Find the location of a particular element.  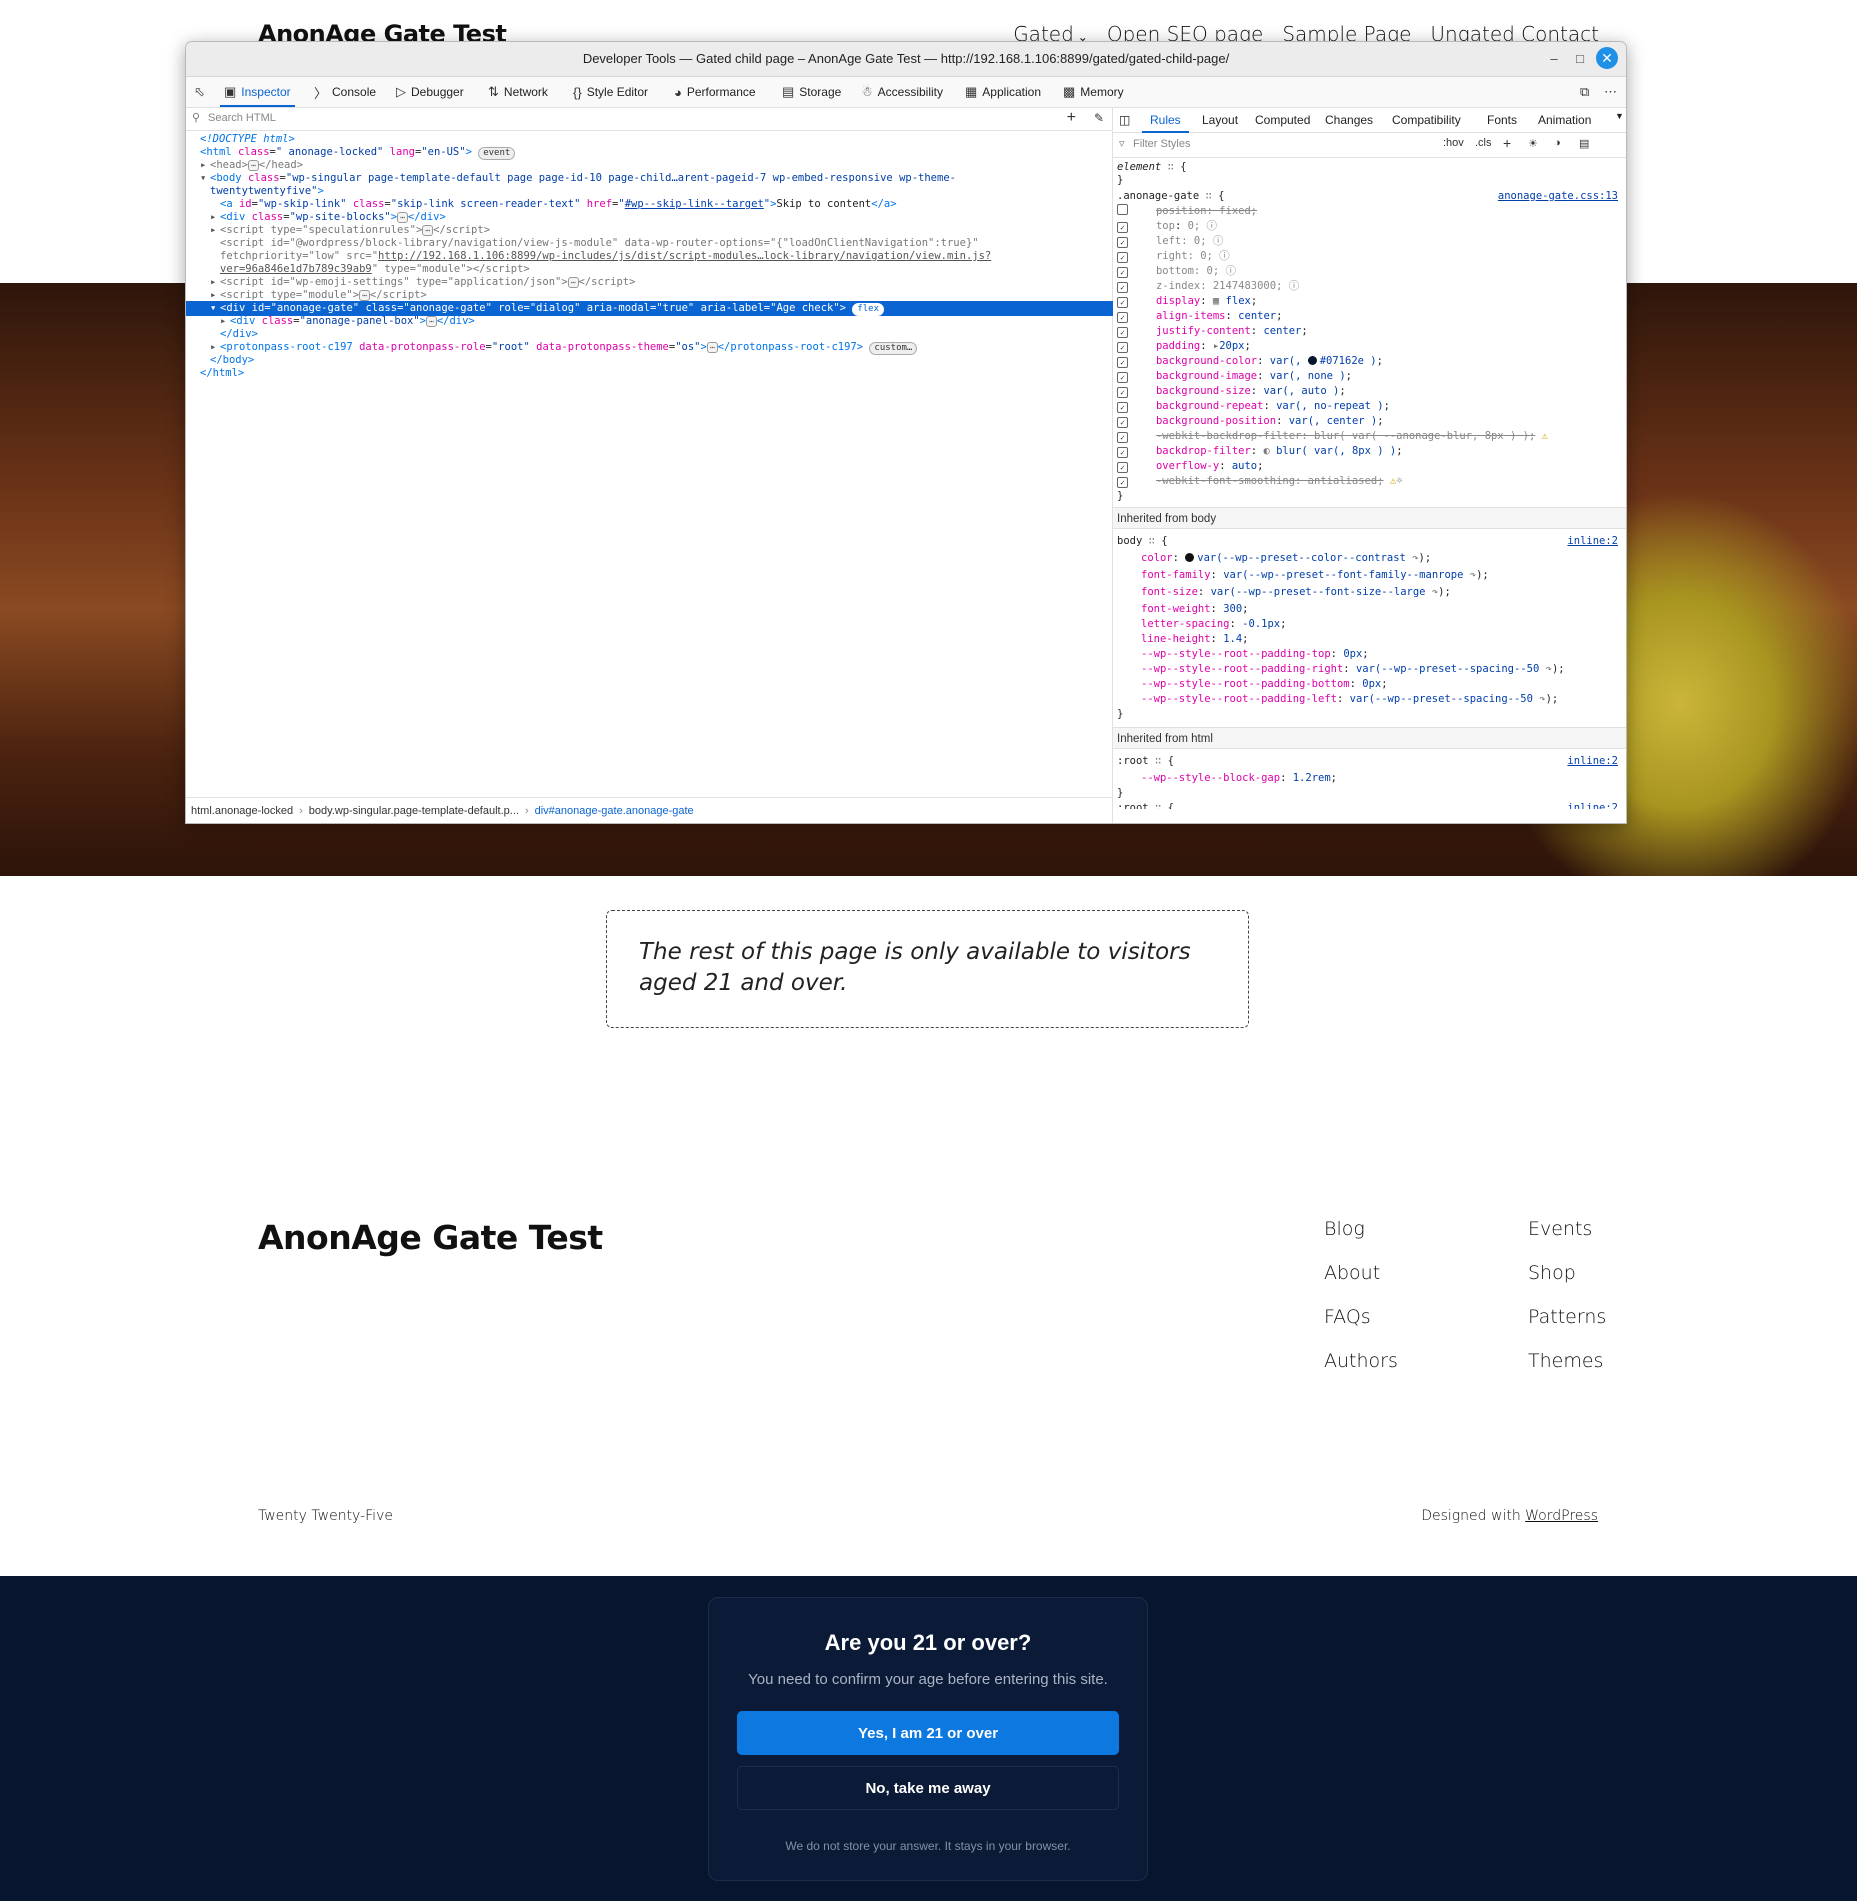

more-options-icon: ⋯ is located at coordinates (1610, 92).